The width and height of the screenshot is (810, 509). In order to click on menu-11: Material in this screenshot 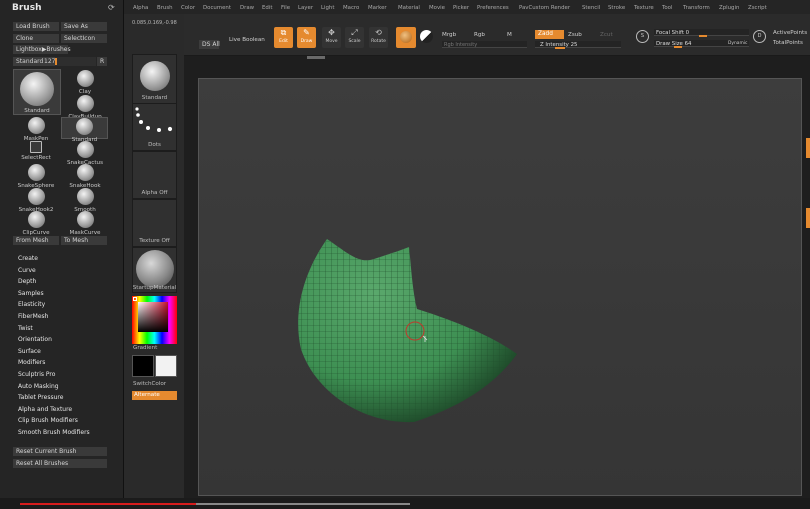, I will do `click(409, 8)`.